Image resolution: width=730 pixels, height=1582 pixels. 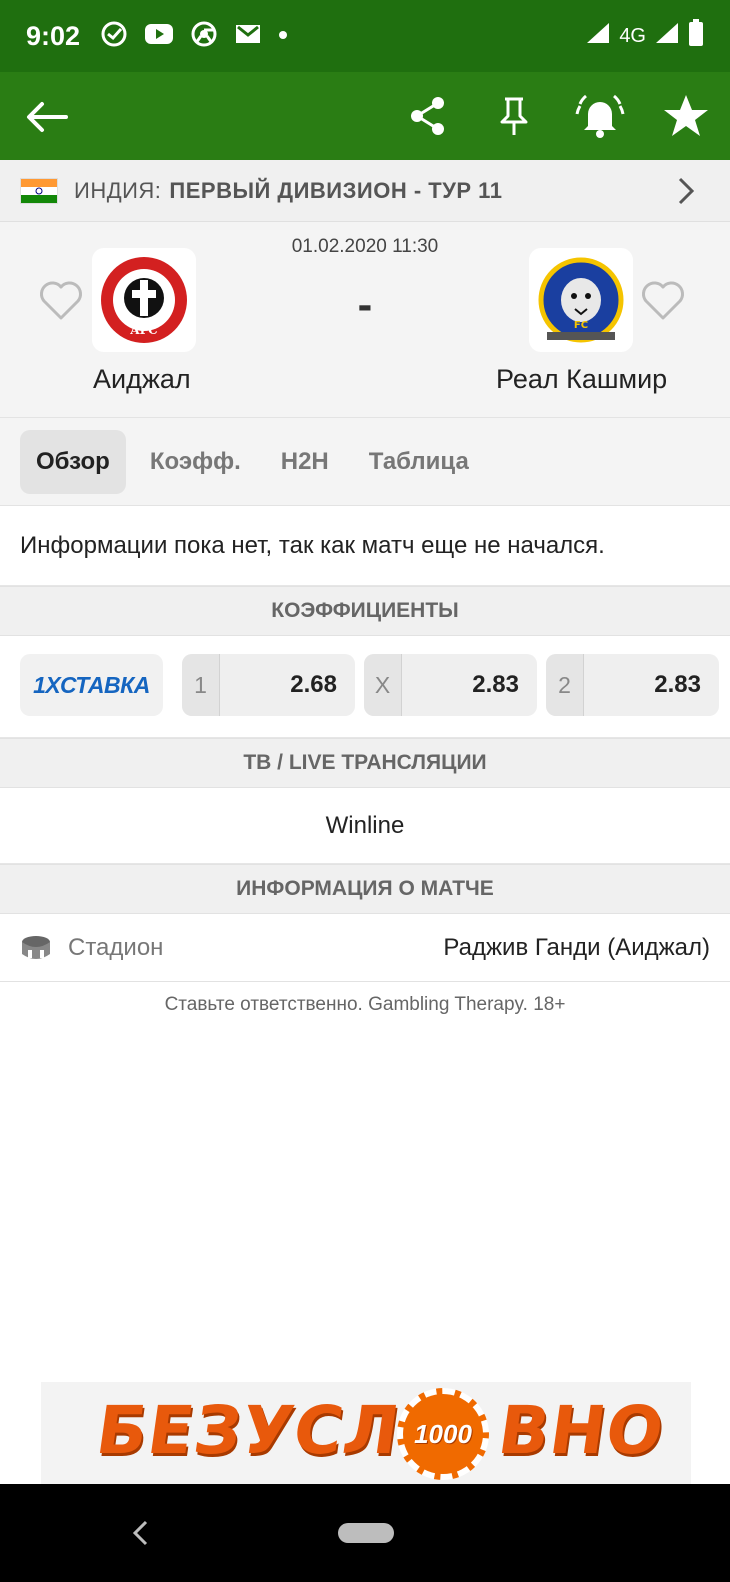 I want to click on odd-label: X, so click(x=383, y=685).